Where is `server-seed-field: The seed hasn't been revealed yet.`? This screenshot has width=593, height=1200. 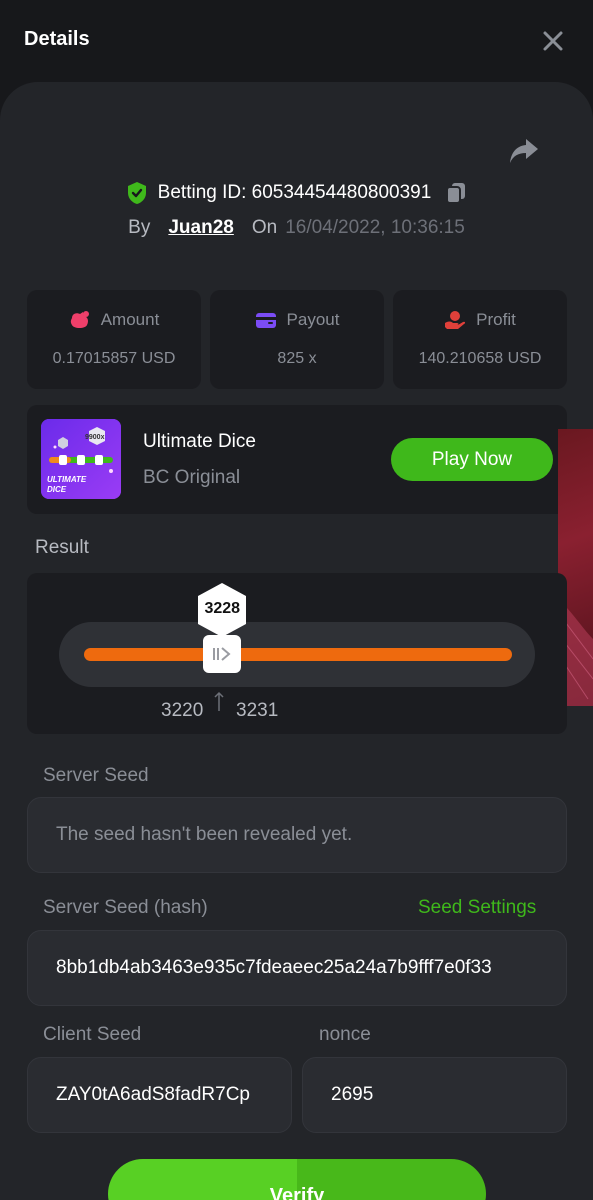
server-seed-field: The seed hasn't been revealed yet. is located at coordinates (297, 835).